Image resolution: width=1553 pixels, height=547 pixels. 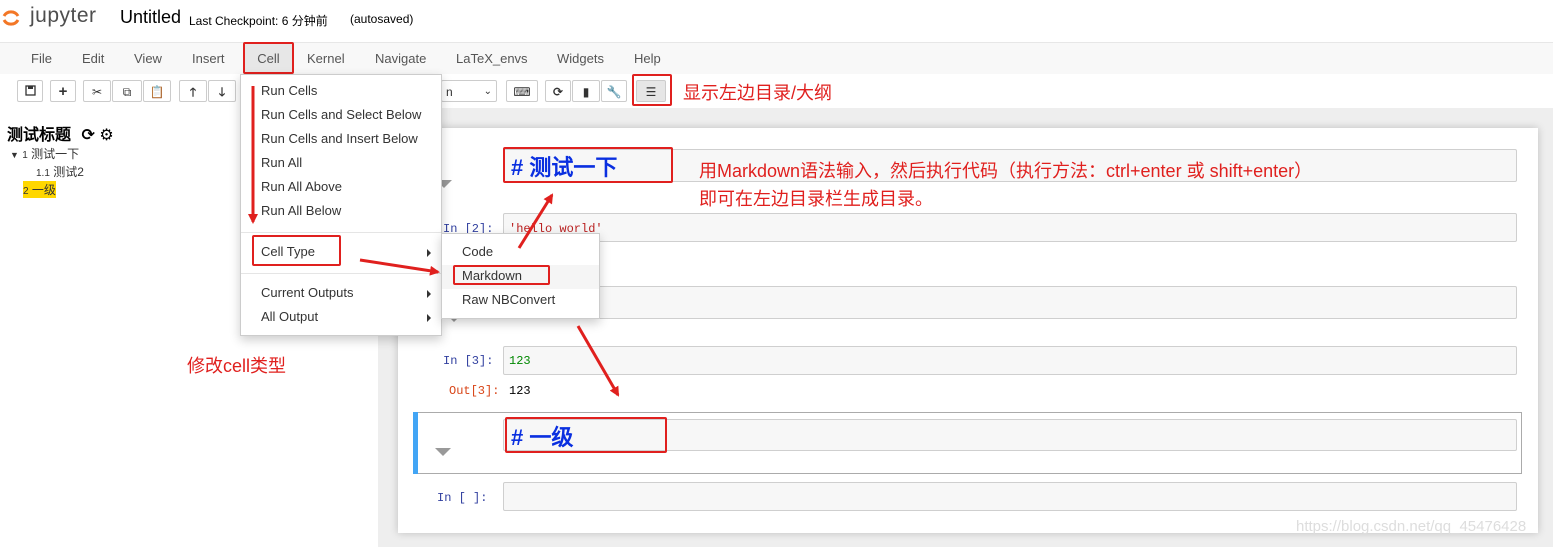 What do you see at coordinates (1411, 526) in the screenshot?
I see `watermark: https://blog.csdn.net/qq_45476428` at bounding box center [1411, 526].